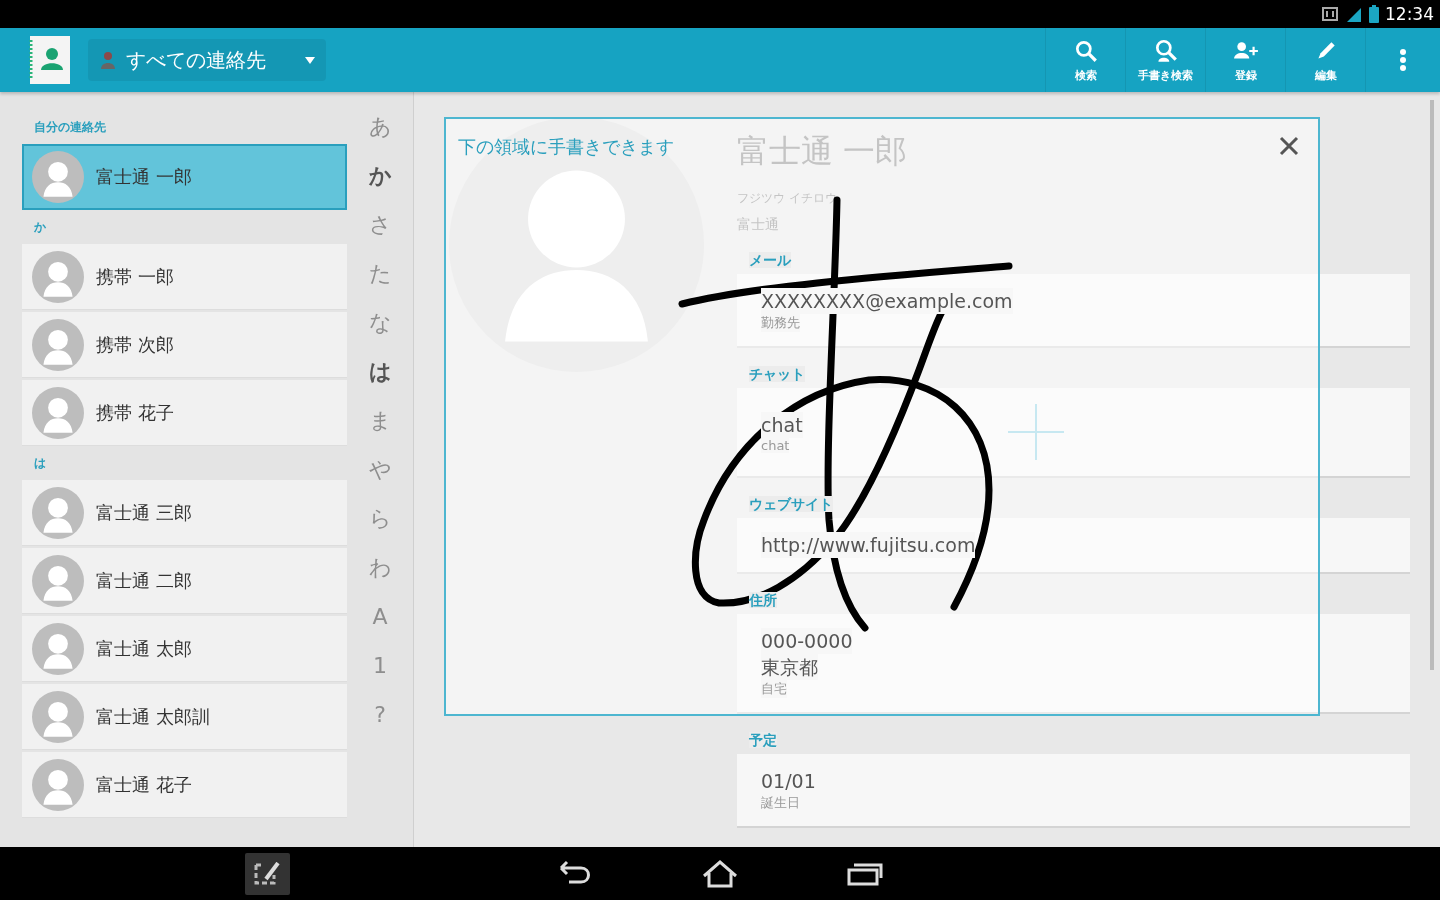 The width and height of the screenshot is (1440, 900). What do you see at coordinates (380, 273) in the screenshot?
I see `index-letter: た` at bounding box center [380, 273].